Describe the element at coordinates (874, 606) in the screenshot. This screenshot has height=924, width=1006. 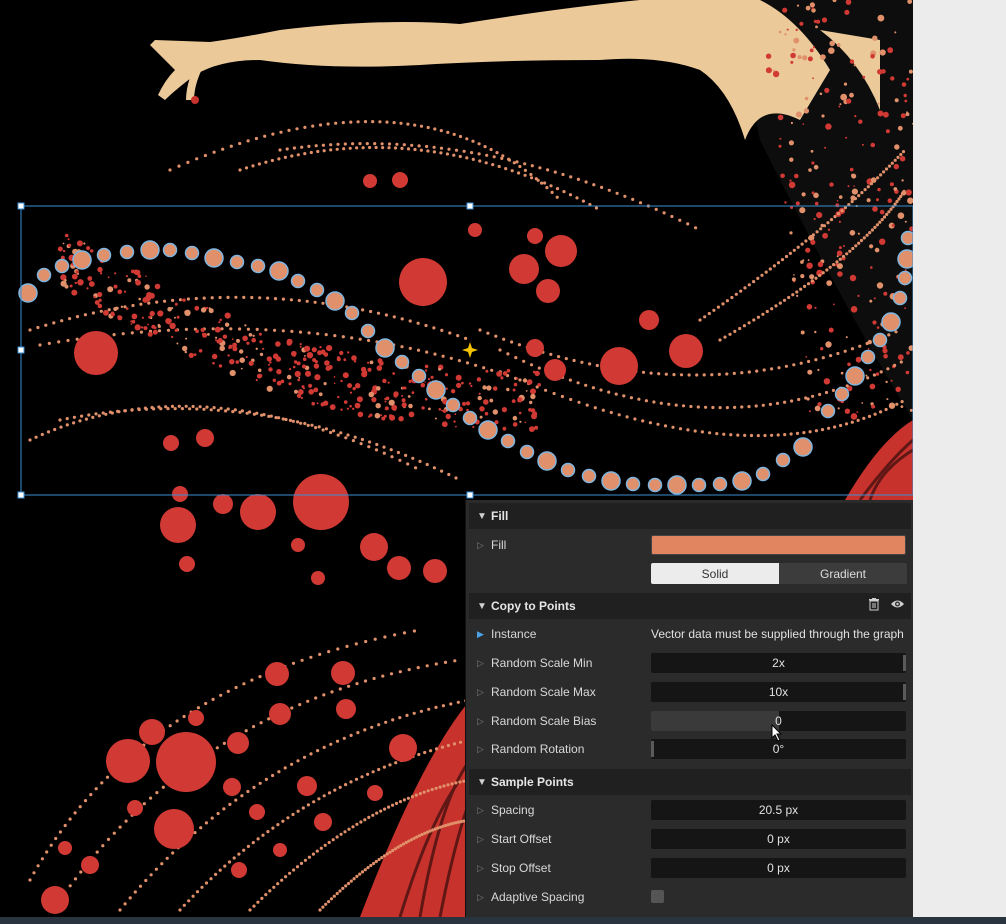
I see `trash-icon` at that location.